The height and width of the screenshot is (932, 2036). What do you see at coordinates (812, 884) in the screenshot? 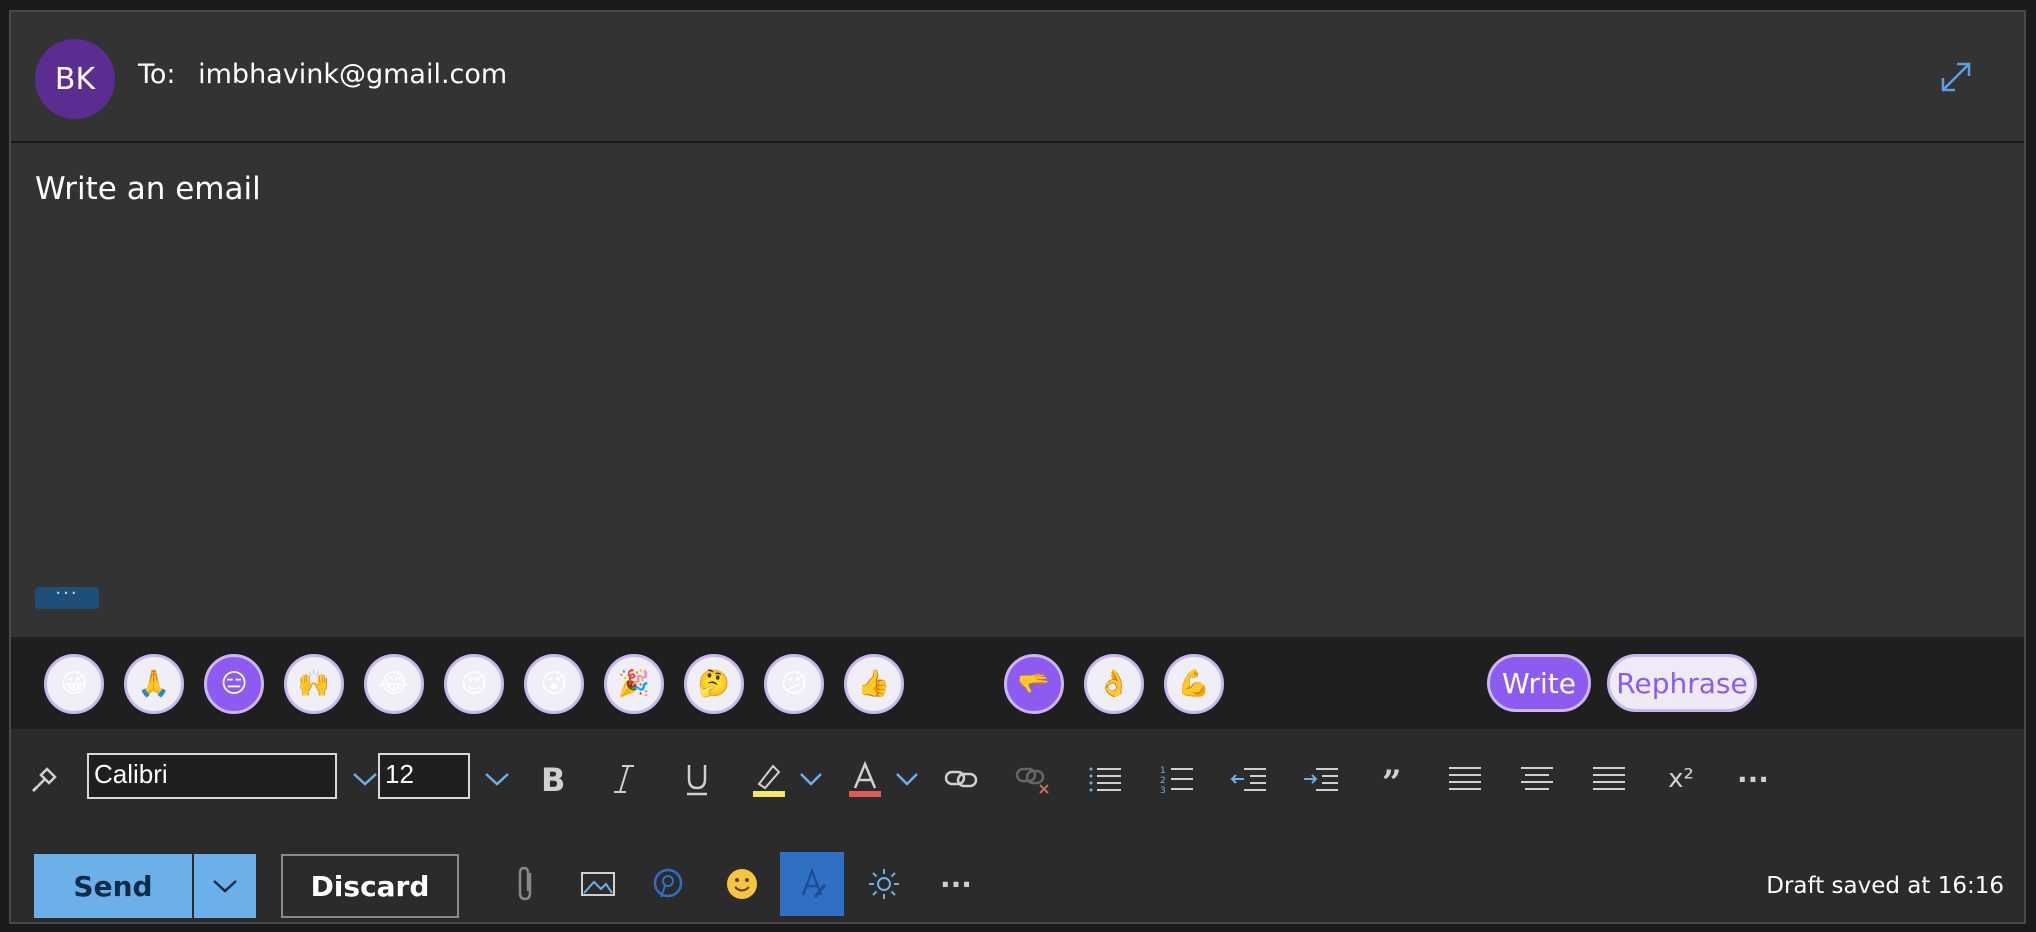
I see `editor-icon` at bounding box center [812, 884].